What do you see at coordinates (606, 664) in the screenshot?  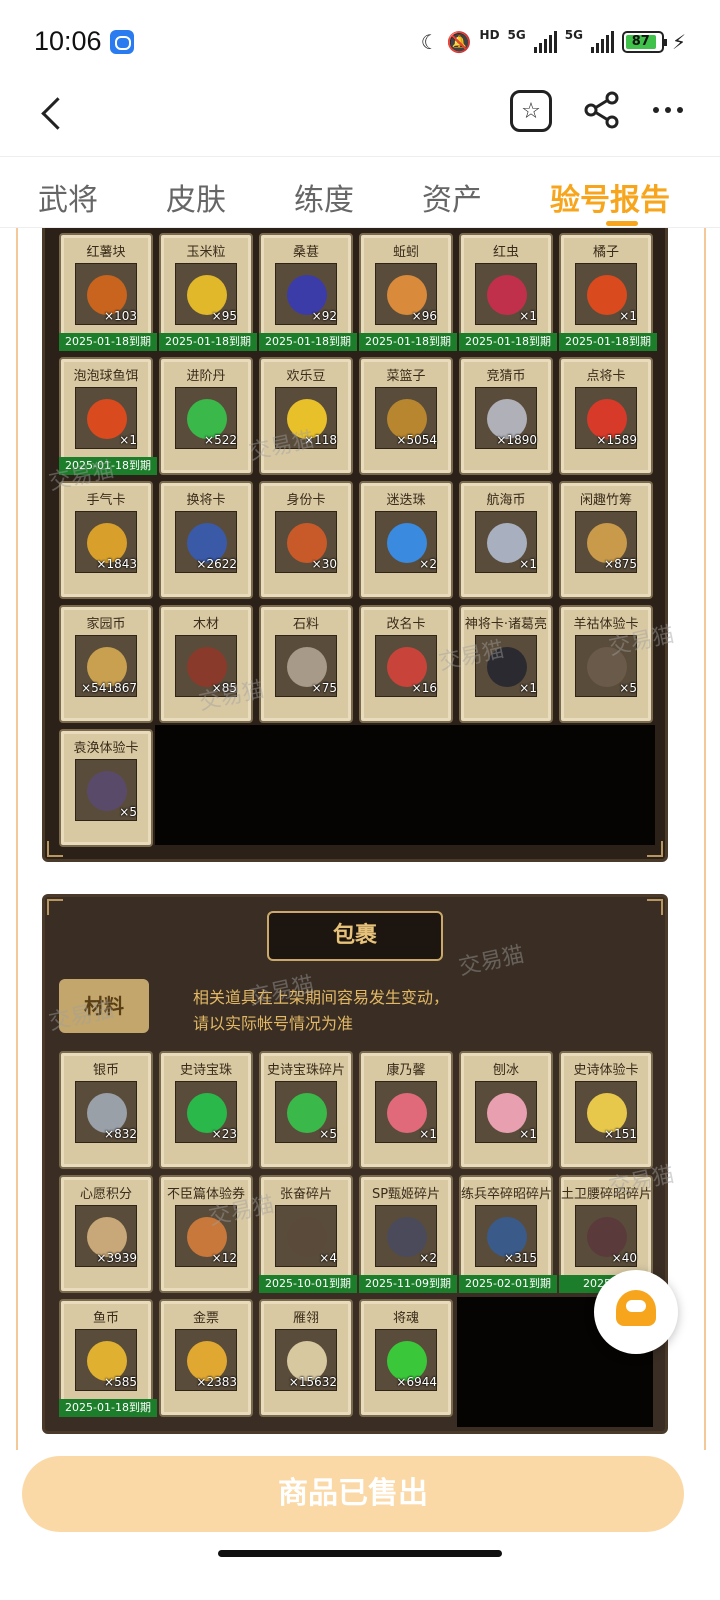 I see `item-slot: 羊祜体验卡 ×5` at bounding box center [606, 664].